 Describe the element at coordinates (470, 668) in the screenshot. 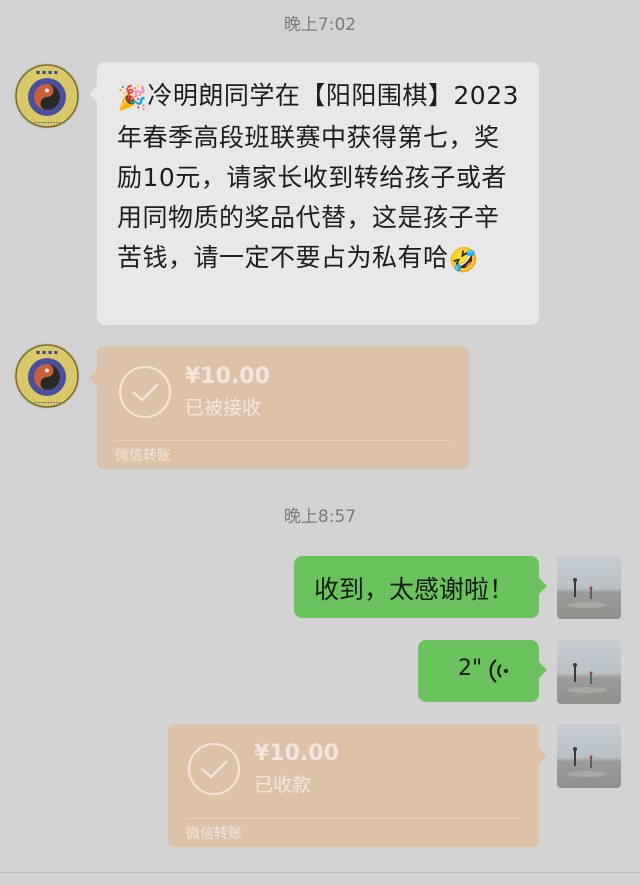

I see `voice-duration: 2"` at that location.